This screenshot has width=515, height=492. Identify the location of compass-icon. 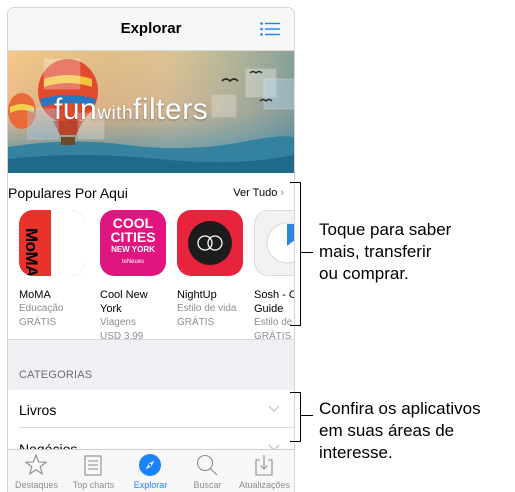
(150, 465).